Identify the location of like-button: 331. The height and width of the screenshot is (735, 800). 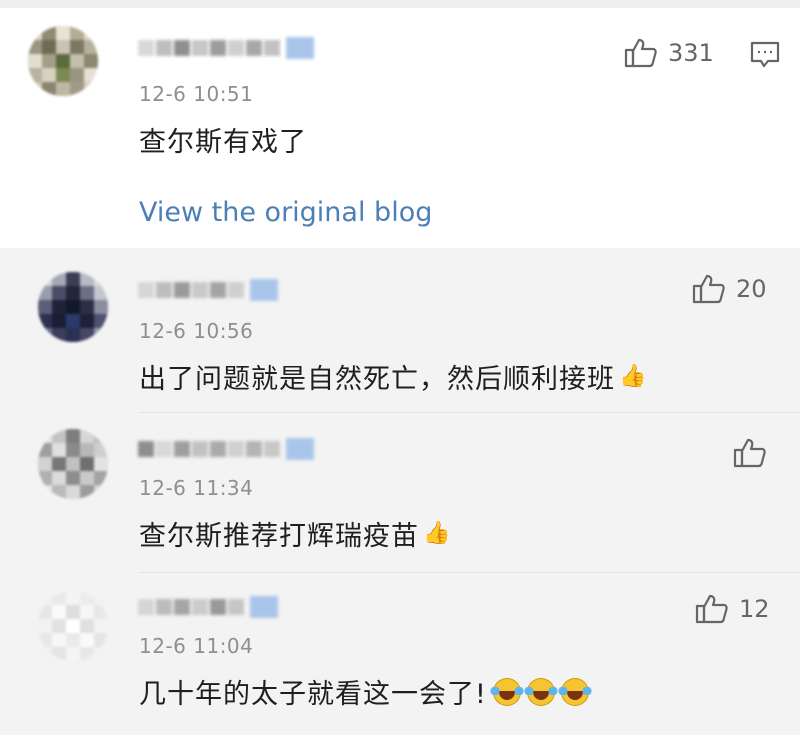
(669, 53).